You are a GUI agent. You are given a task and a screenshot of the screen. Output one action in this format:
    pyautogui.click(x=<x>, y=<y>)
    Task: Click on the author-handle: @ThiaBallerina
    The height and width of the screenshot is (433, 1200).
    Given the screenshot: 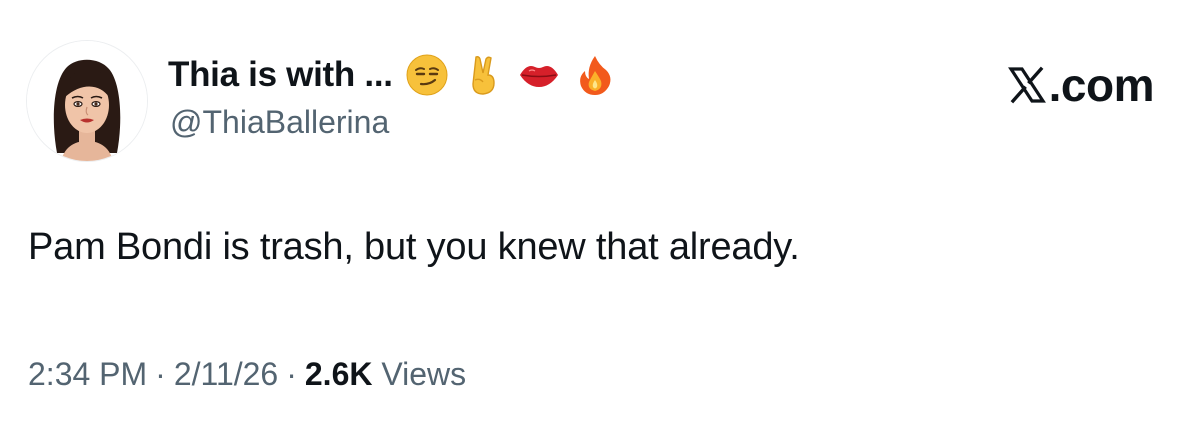 What is the action you would take?
    pyautogui.click(x=279, y=122)
    